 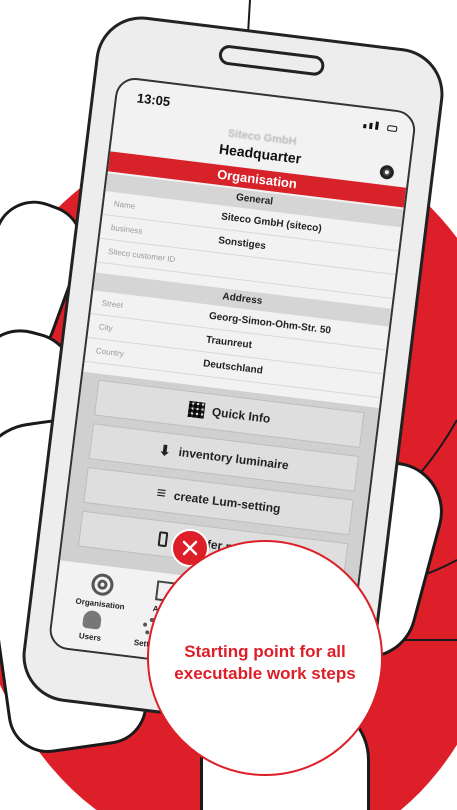 What do you see at coordinates (161, 493) in the screenshot?
I see `settings-lines-icon: ≡` at bounding box center [161, 493].